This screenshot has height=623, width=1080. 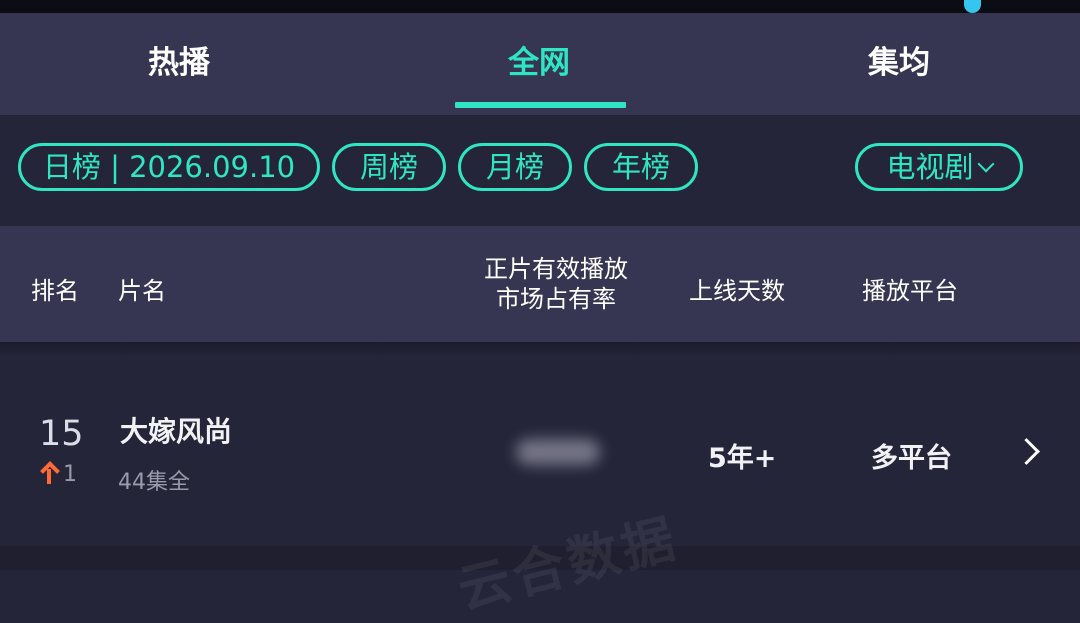 What do you see at coordinates (930, 167) in the screenshot?
I see `category-label: 电视剧` at bounding box center [930, 167].